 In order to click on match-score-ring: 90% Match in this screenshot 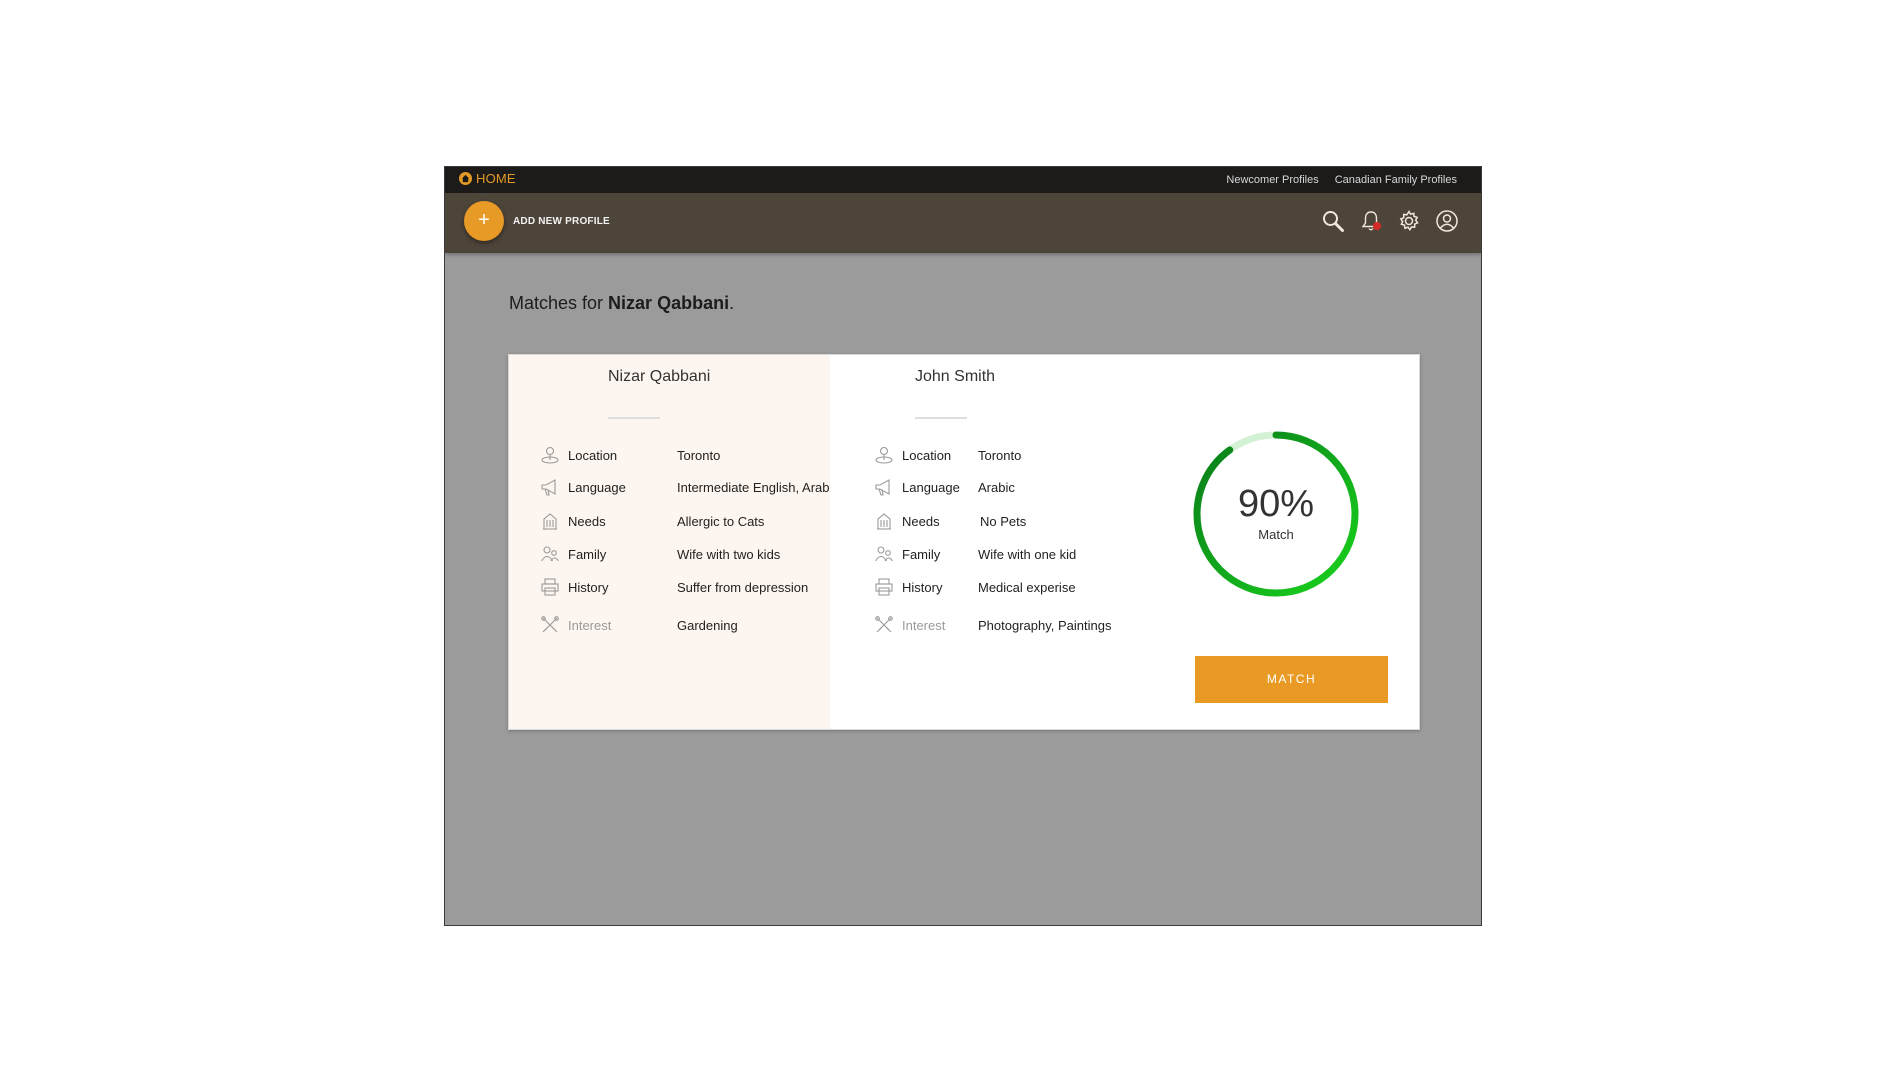, I will do `click(1276, 514)`.